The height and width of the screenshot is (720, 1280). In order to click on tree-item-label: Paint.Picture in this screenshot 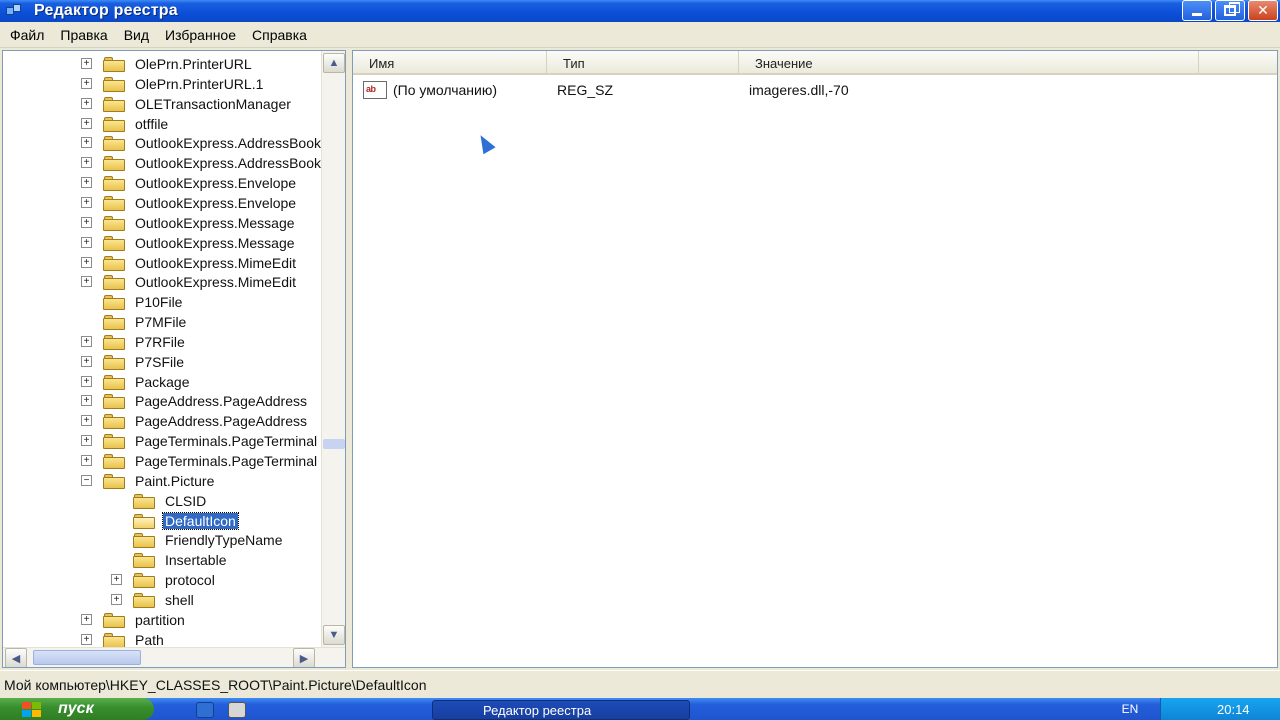, I will do `click(175, 480)`.